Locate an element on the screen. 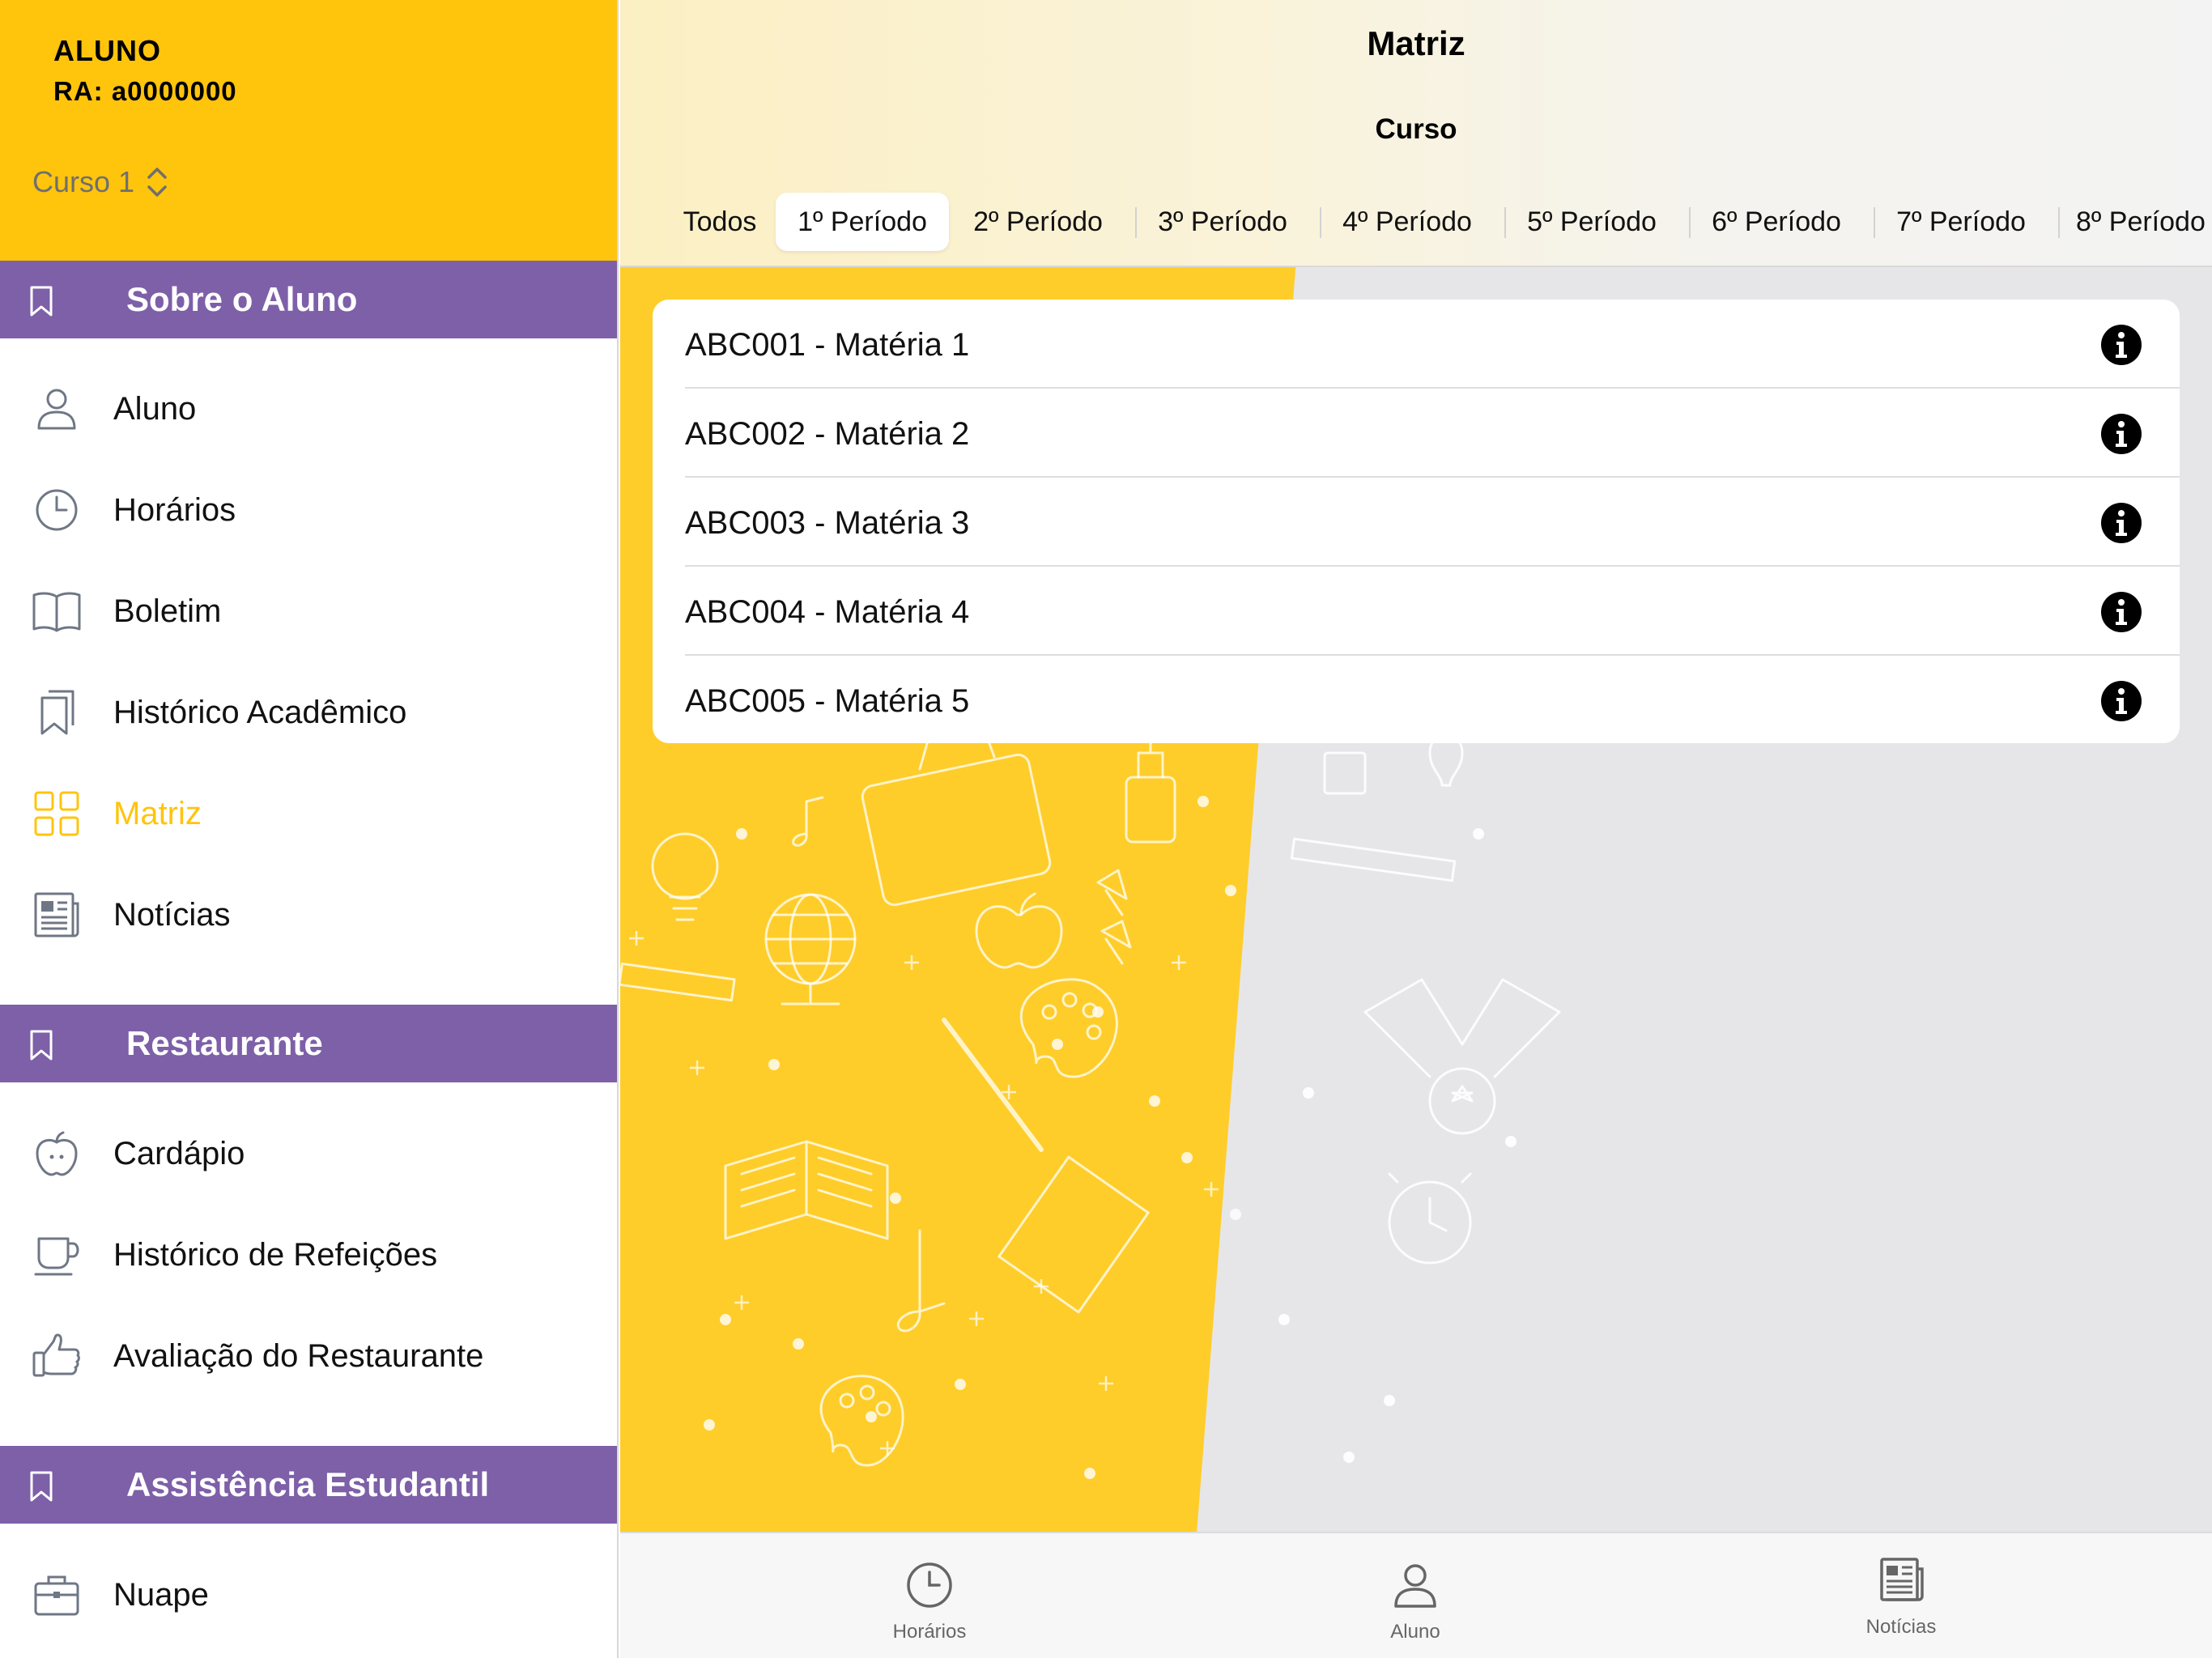 The width and height of the screenshot is (2212, 1658). sidebar-item-historico-academico: Histórico Acadêmico is located at coordinates (309, 712).